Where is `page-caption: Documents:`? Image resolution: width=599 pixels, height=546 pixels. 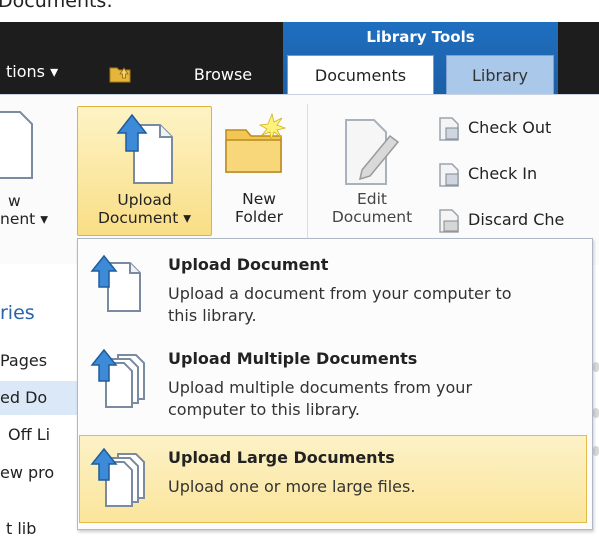 page-caption: Documents: is located at coordinates (299, 11).